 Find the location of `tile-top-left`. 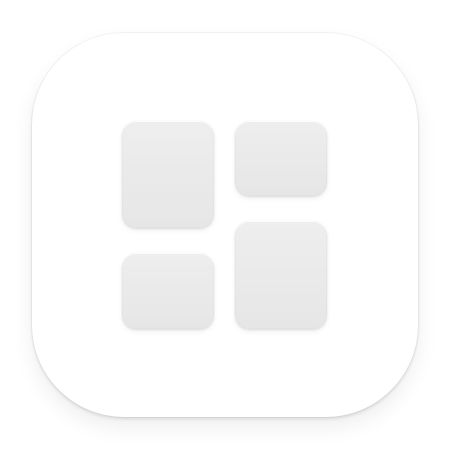

tile-top-left is located at coordinates (168, 174).